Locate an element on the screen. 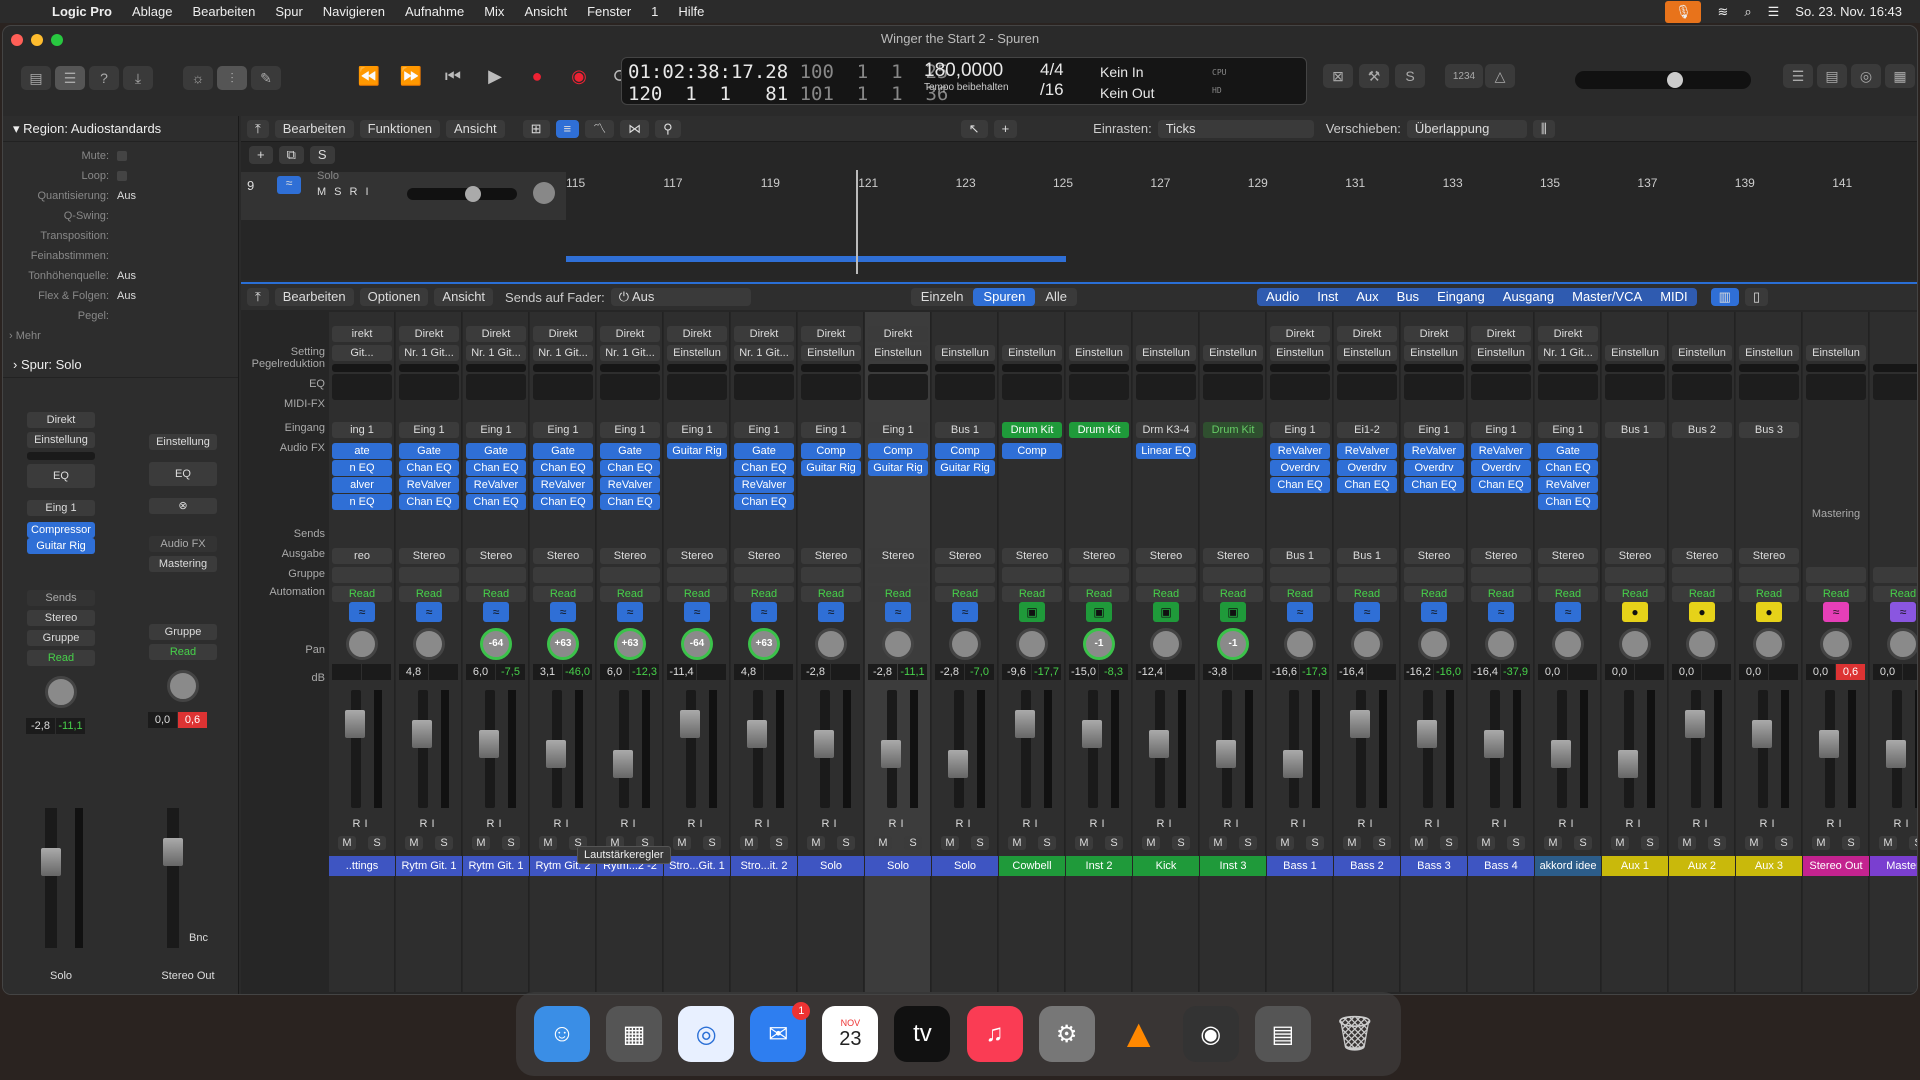 The image size is (1920, 1080). record-button: ● is located at coordinates (537, 76).